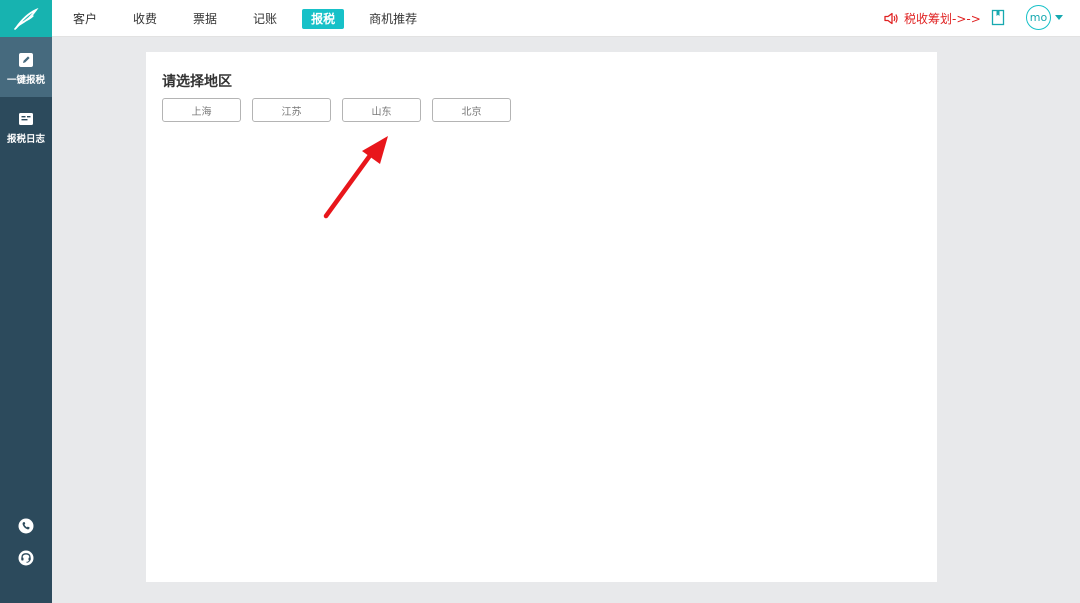  I want to click on page-title: 请选择地区, so click(197, 82).